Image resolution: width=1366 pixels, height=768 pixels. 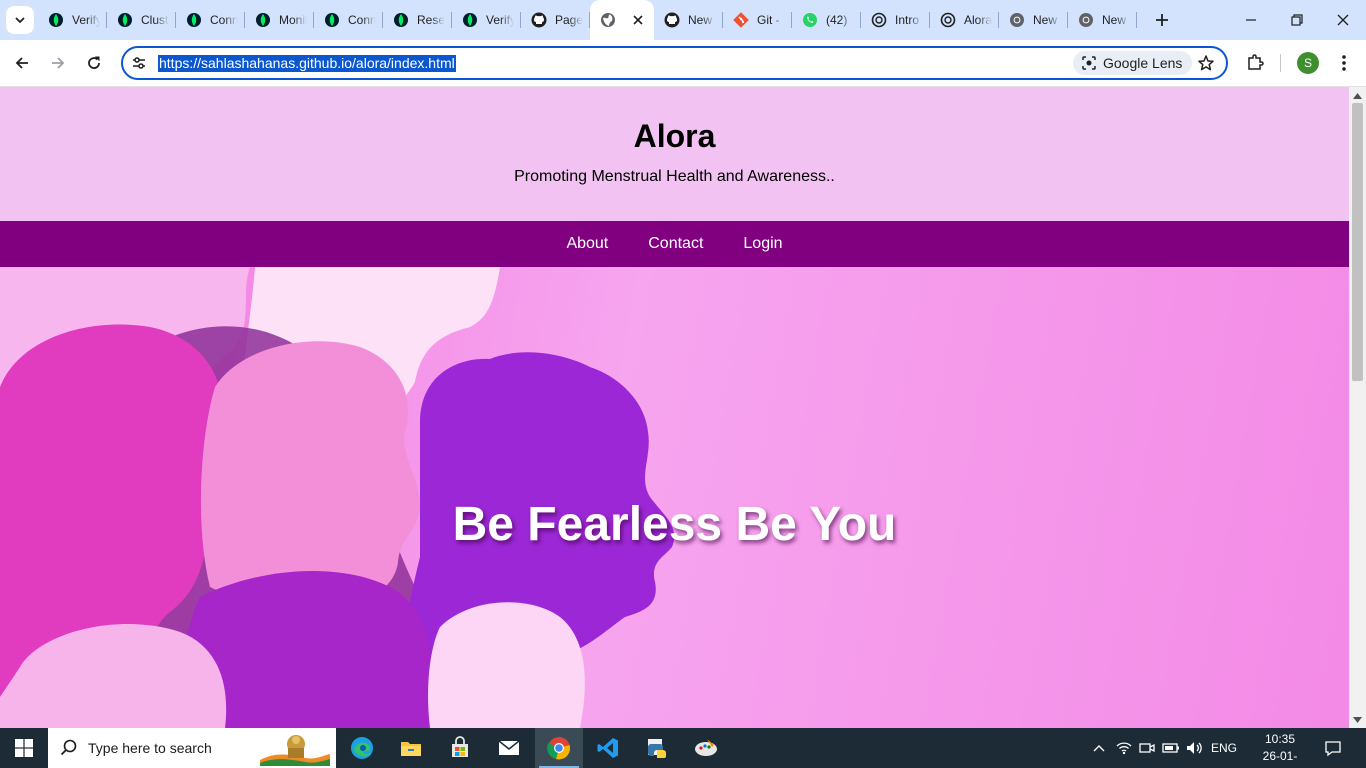 What do you see at coordinates (1357, 242) in the screenshot?
I see `scrollbar-thumb` at bounding box center [1357, 242].